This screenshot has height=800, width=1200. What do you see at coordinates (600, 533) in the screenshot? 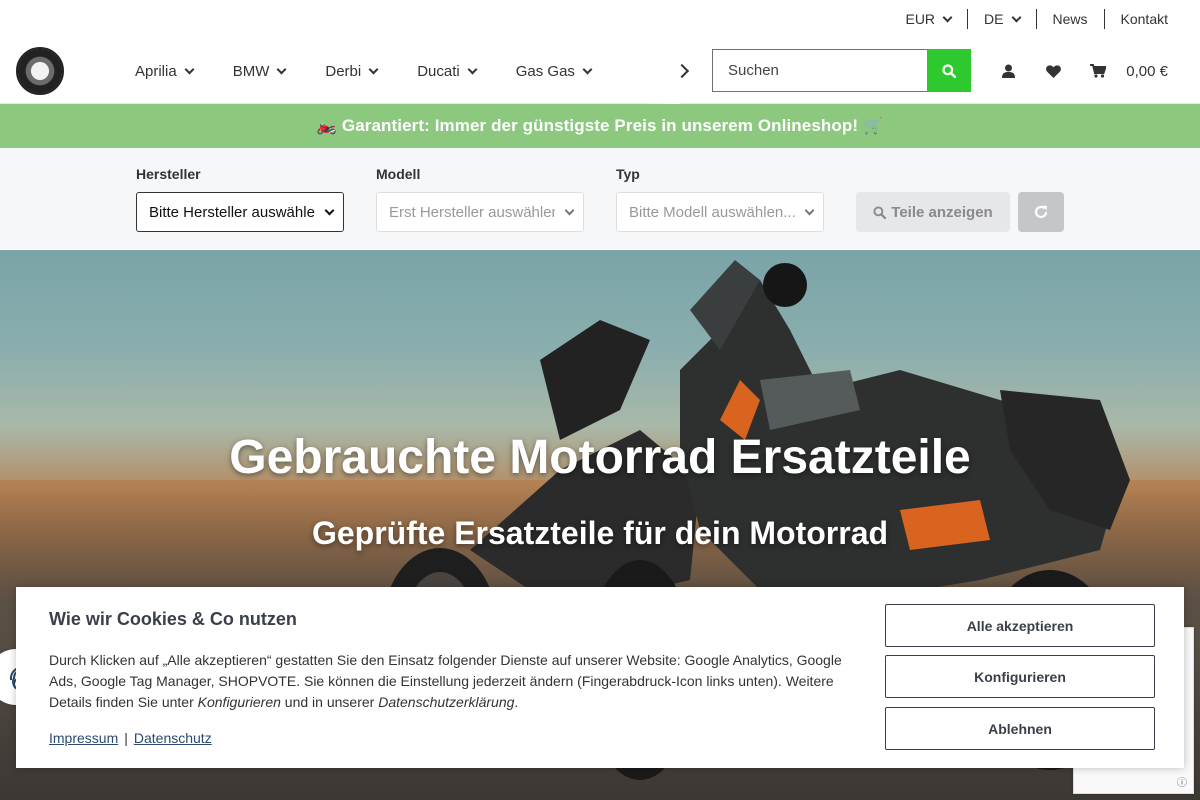
I see `hero-subtitle: Geprüfte Ersatzteile für dein Motorrad` at bounding box center [600, 533].